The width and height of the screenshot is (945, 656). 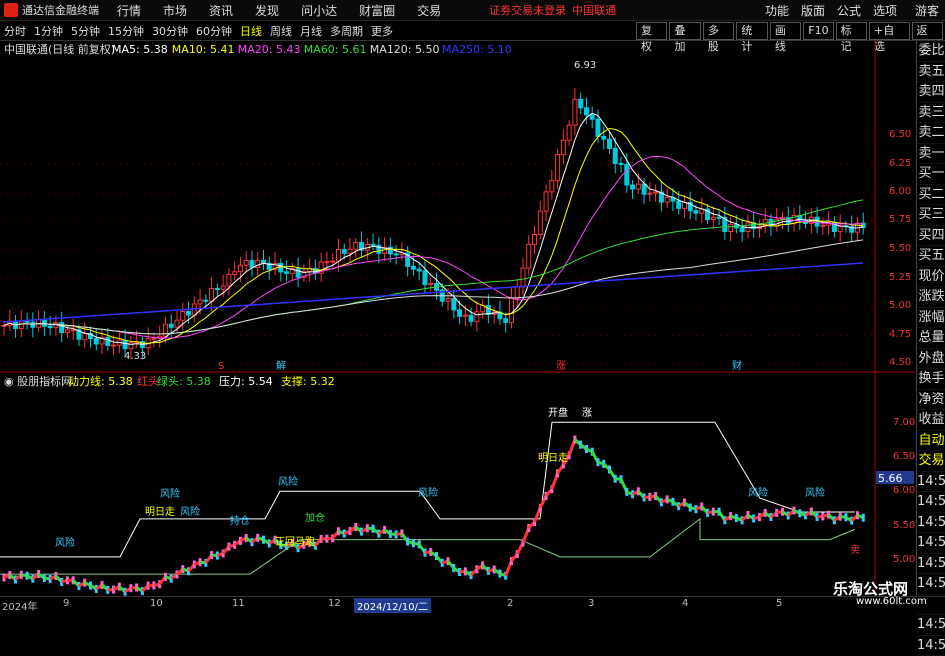 What do you see at coordinates (429, 11) in the screenshot?
I see `menu-item-6: 交易` at bounding box center [429, 11].